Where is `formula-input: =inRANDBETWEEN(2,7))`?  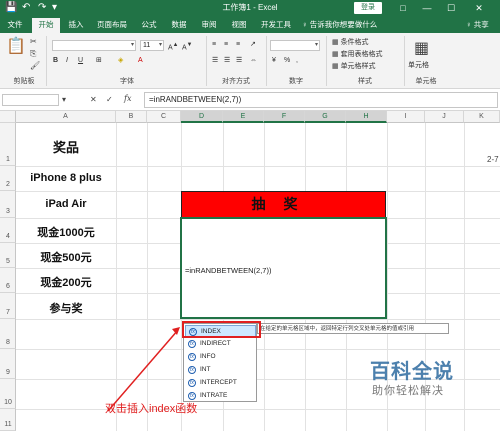
formula-input: =inRANDBETWEEN(2,7)) is located at coordinates (321, 100).